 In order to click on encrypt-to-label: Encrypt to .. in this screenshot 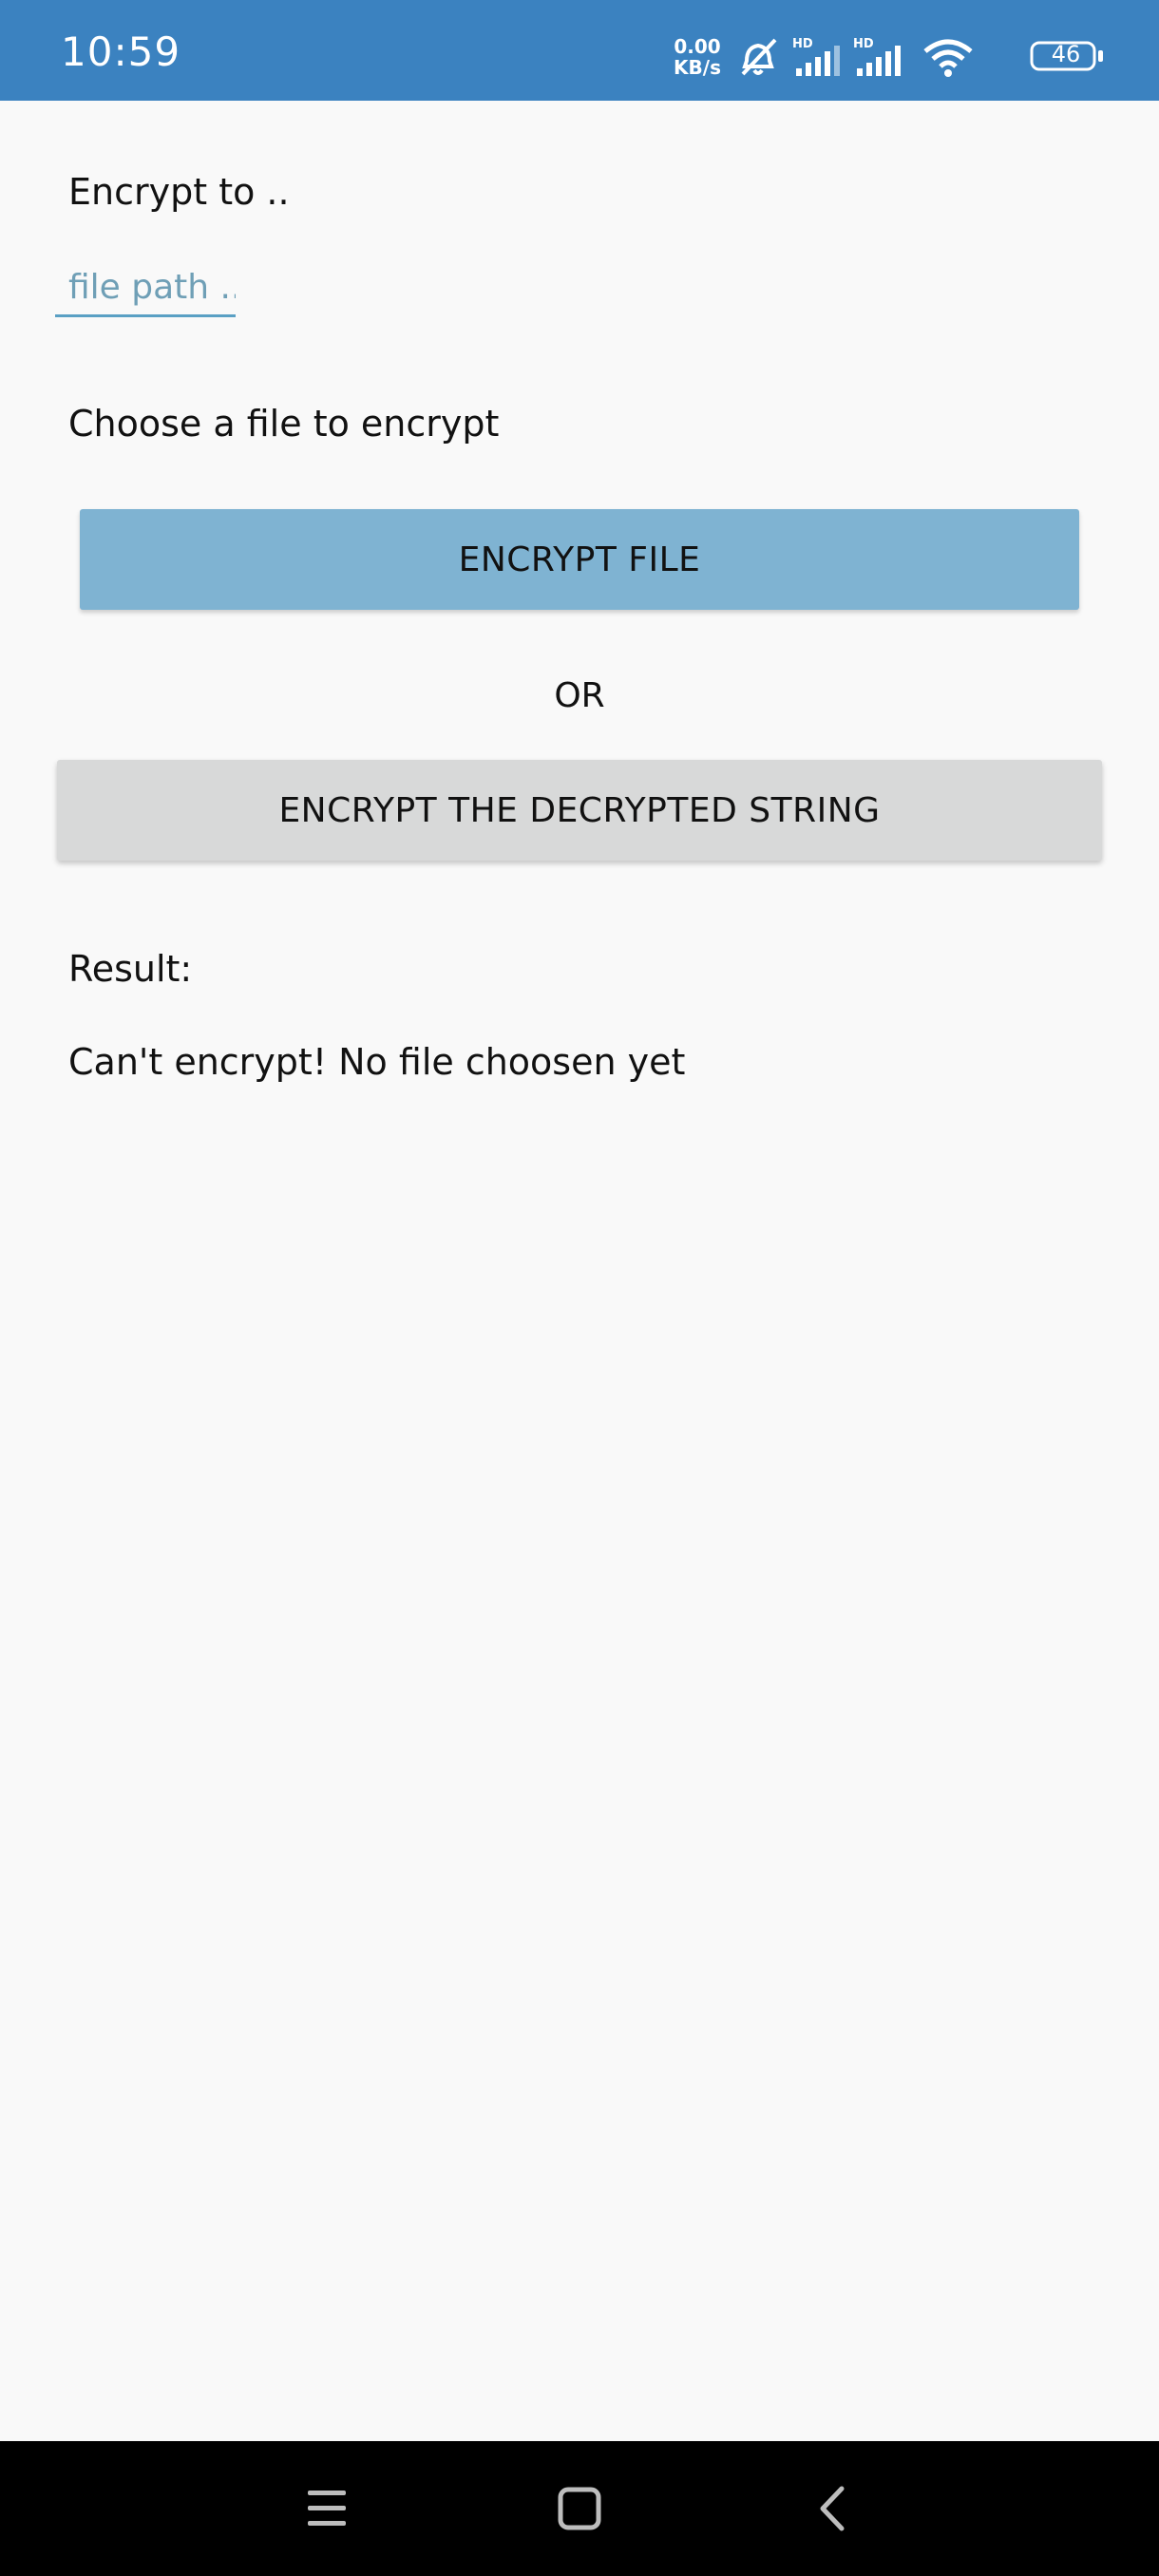, I will do `click(179, 192)`.